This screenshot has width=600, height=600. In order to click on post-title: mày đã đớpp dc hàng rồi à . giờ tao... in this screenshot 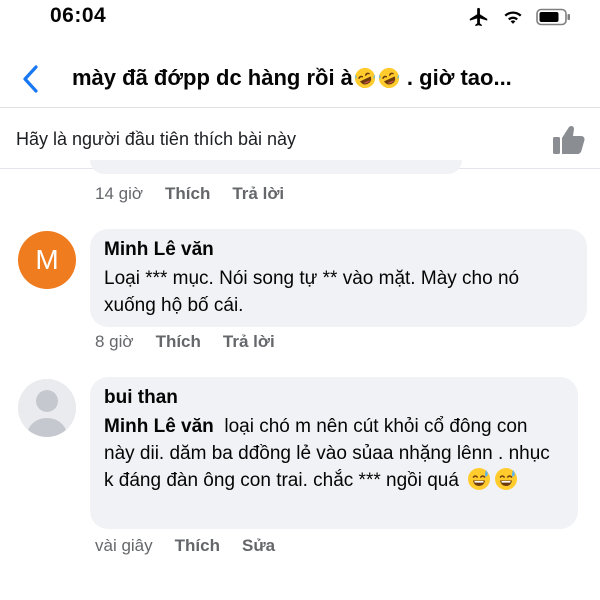, I will do `click(322, 78)`.